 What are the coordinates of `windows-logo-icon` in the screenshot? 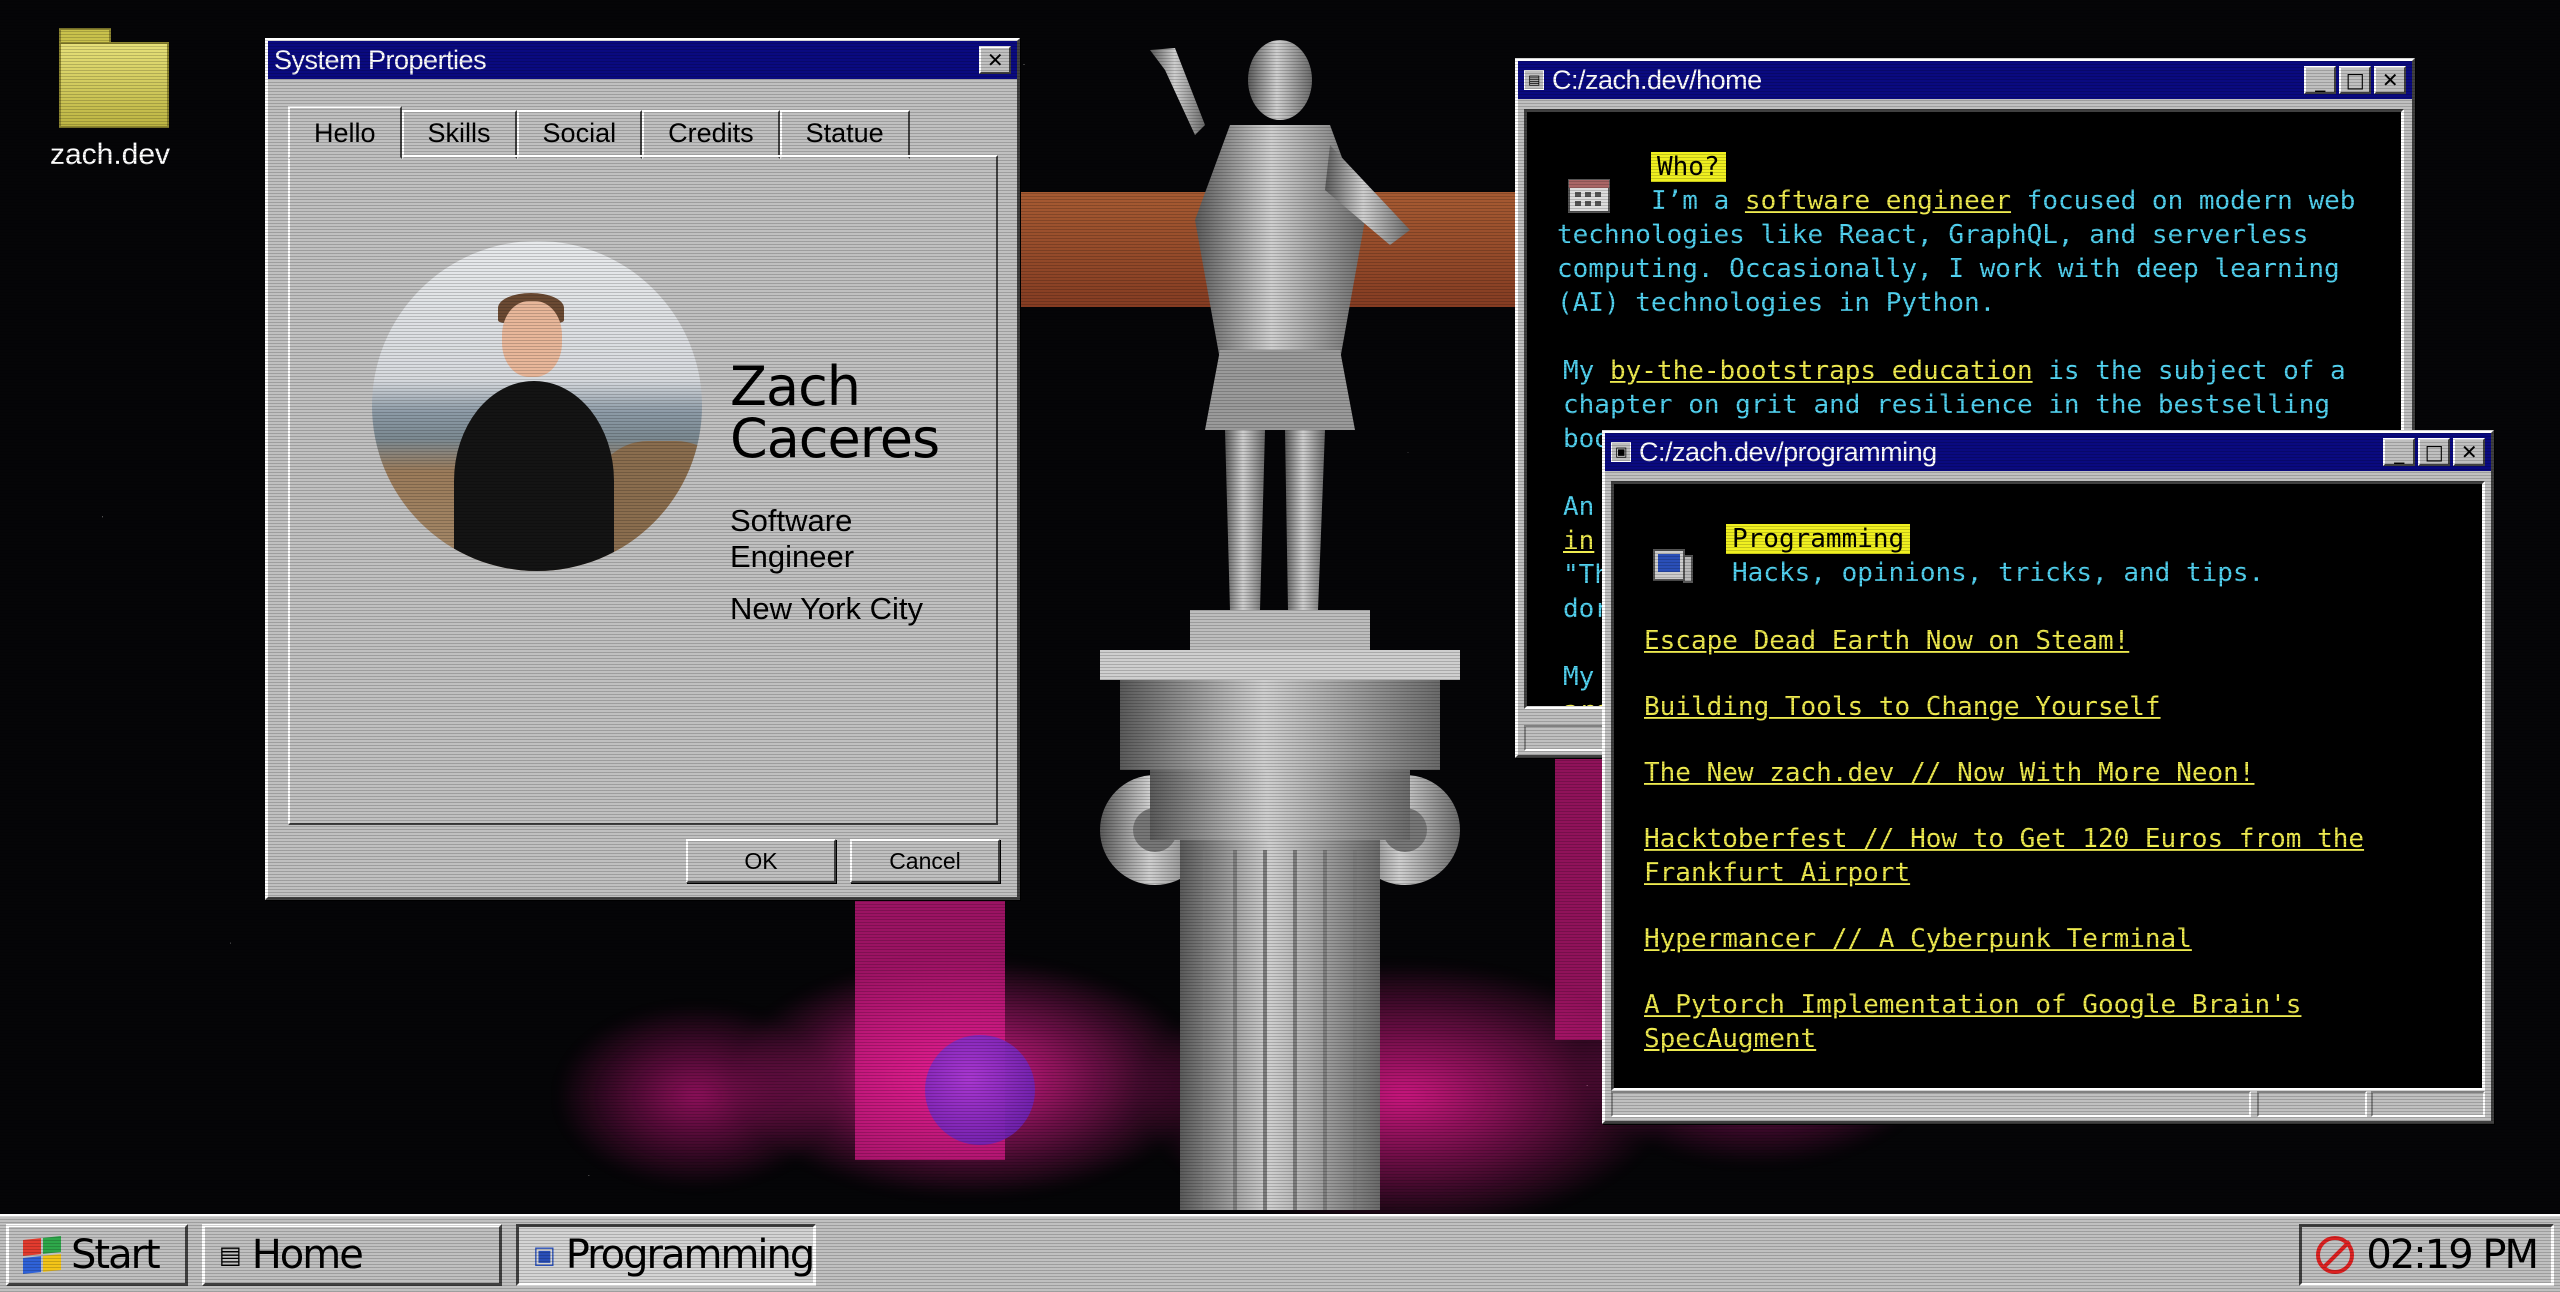 It's located at (42, 1254).